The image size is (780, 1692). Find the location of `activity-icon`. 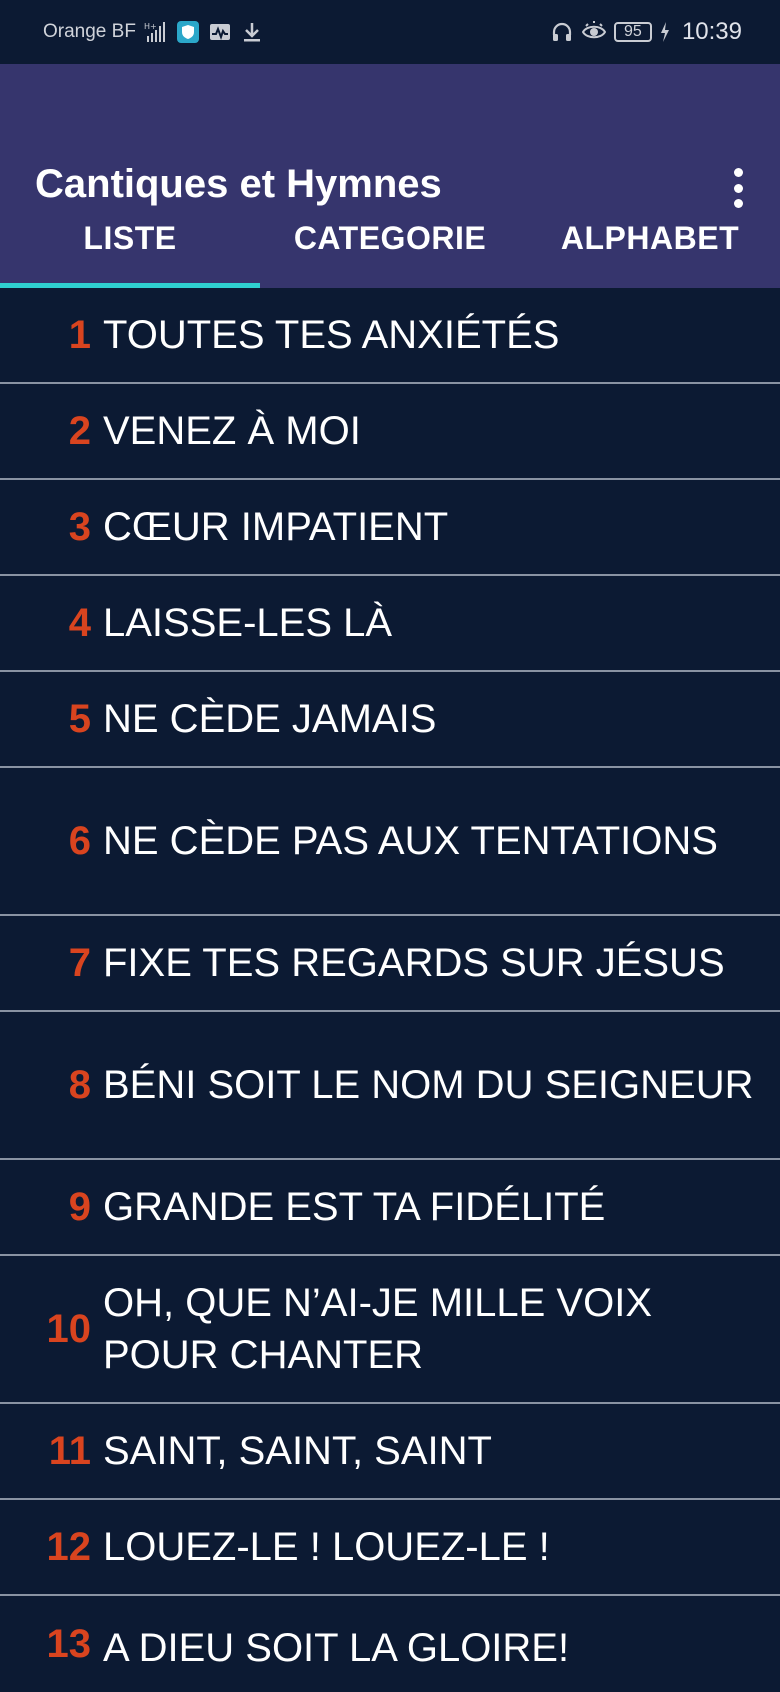

activity-icon is located at coordinates (219, 32).